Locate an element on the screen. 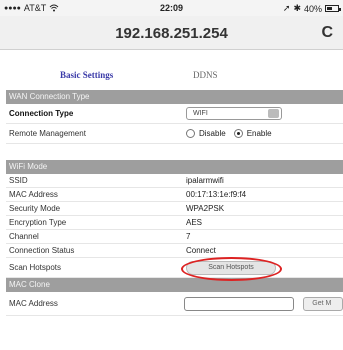 The height and width of the screenshot is (350, 343). info-row: Security Mode WPA2PSK is located at coordinates (174, 209).